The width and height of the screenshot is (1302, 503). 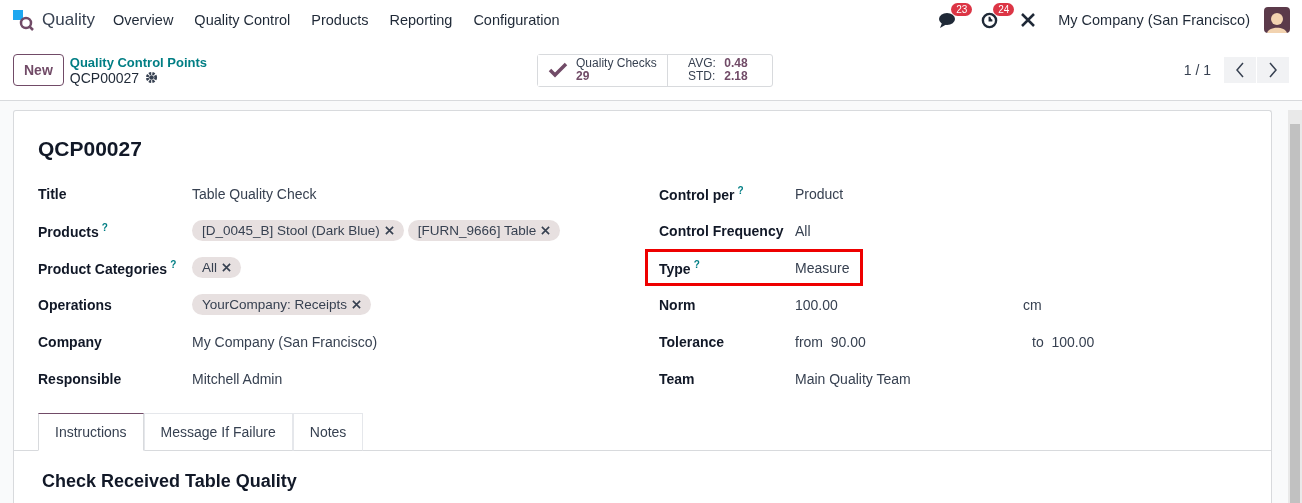 What do you see at coordinates (1154, 20) in the screenshot?
I see `company-switcher: My Company (San Francisco)` at bounding box center [1154, 20].